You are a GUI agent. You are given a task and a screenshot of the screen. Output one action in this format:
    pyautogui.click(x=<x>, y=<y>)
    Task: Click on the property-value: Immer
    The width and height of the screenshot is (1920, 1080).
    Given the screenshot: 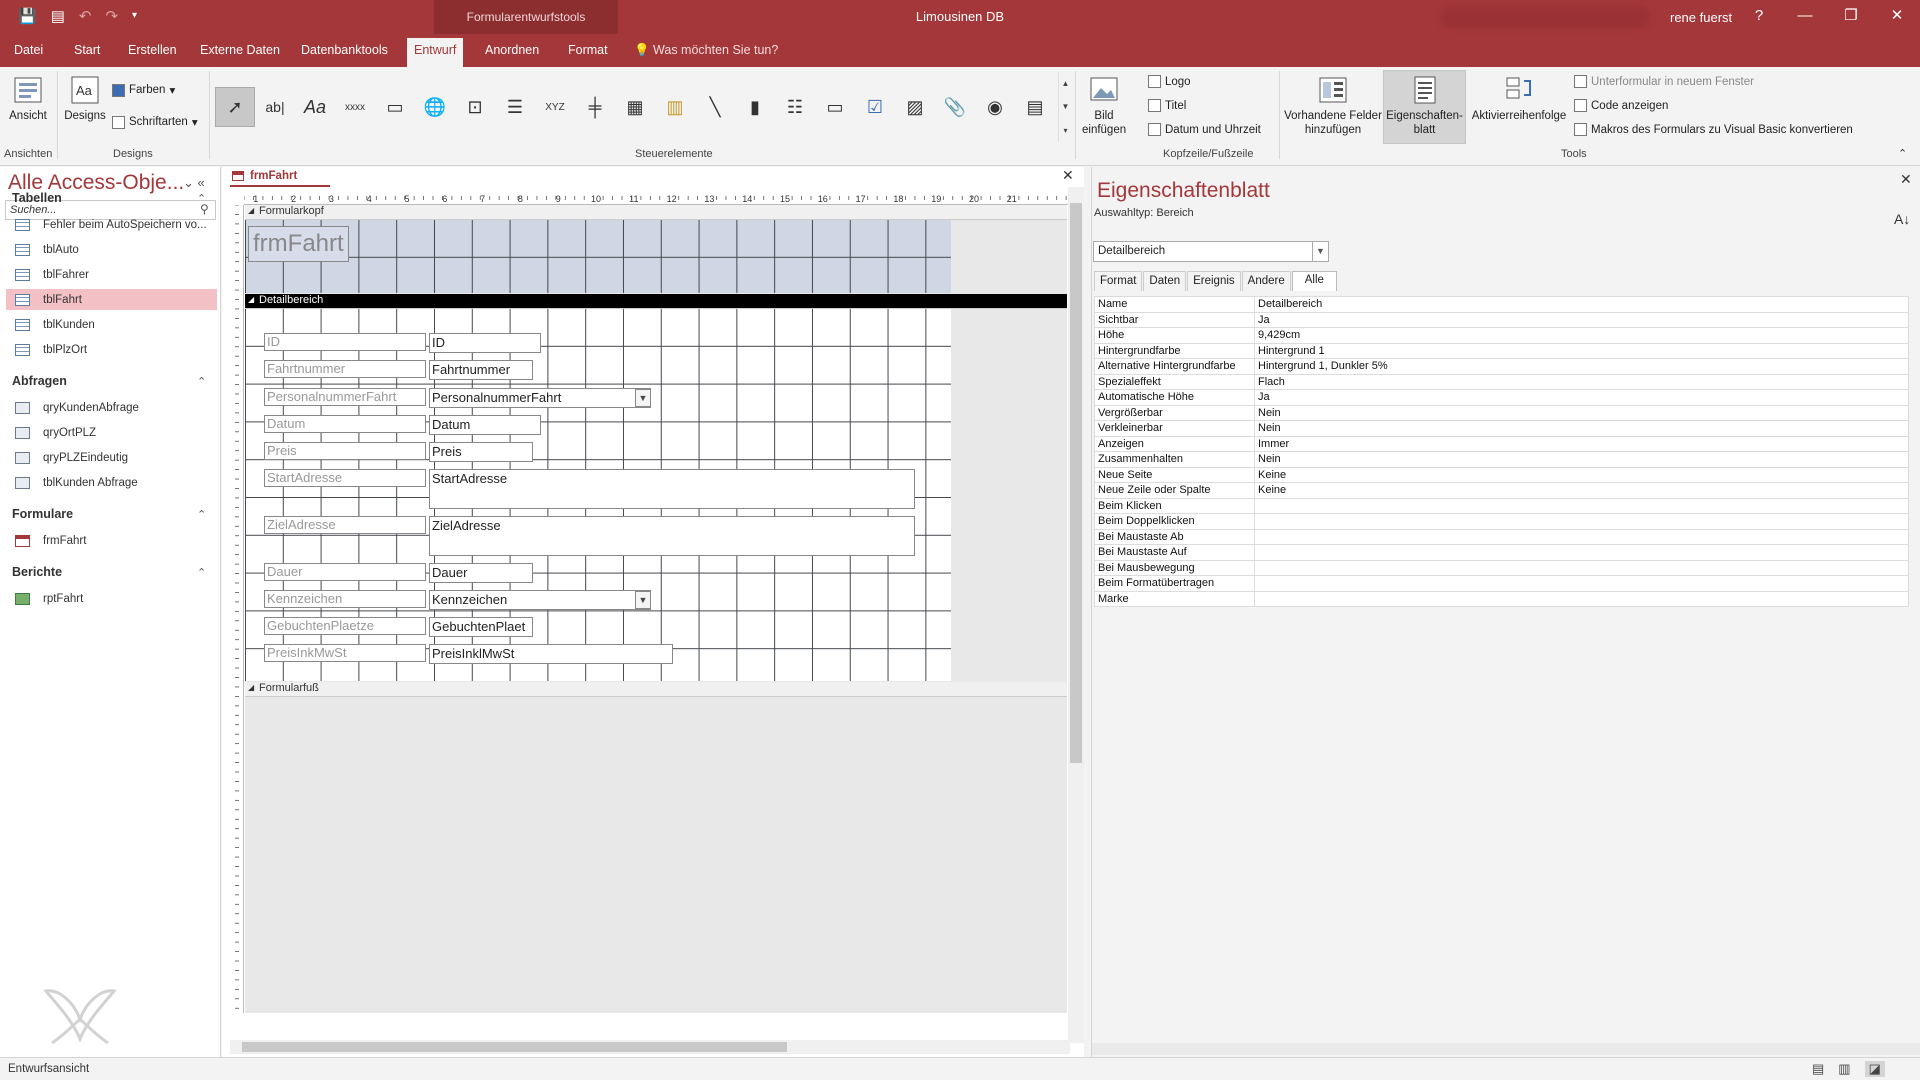 What is the action you would take?
    pyautogui.click(x=1581, y=443)
    